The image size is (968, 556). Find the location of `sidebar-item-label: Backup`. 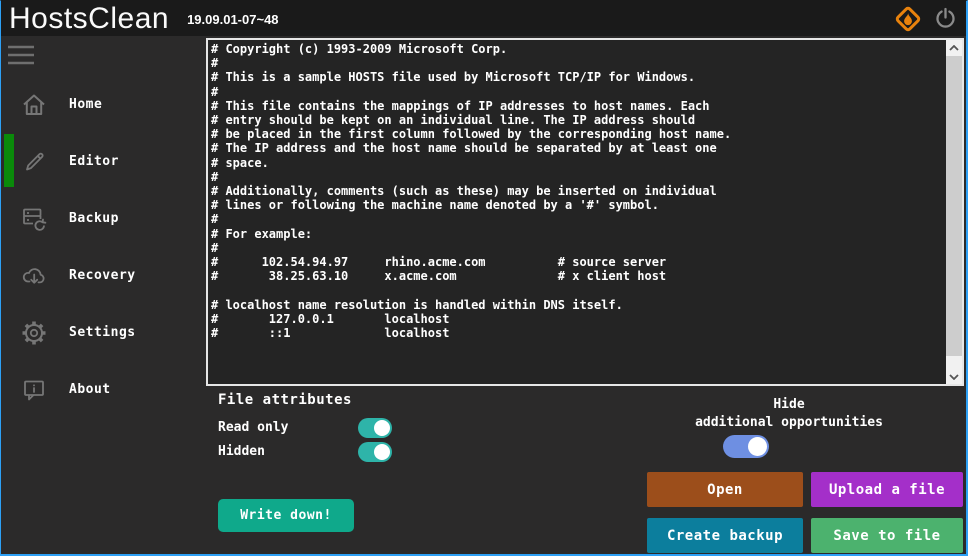

sidebar-item-label: Backup is located at coordinates (94, 218).